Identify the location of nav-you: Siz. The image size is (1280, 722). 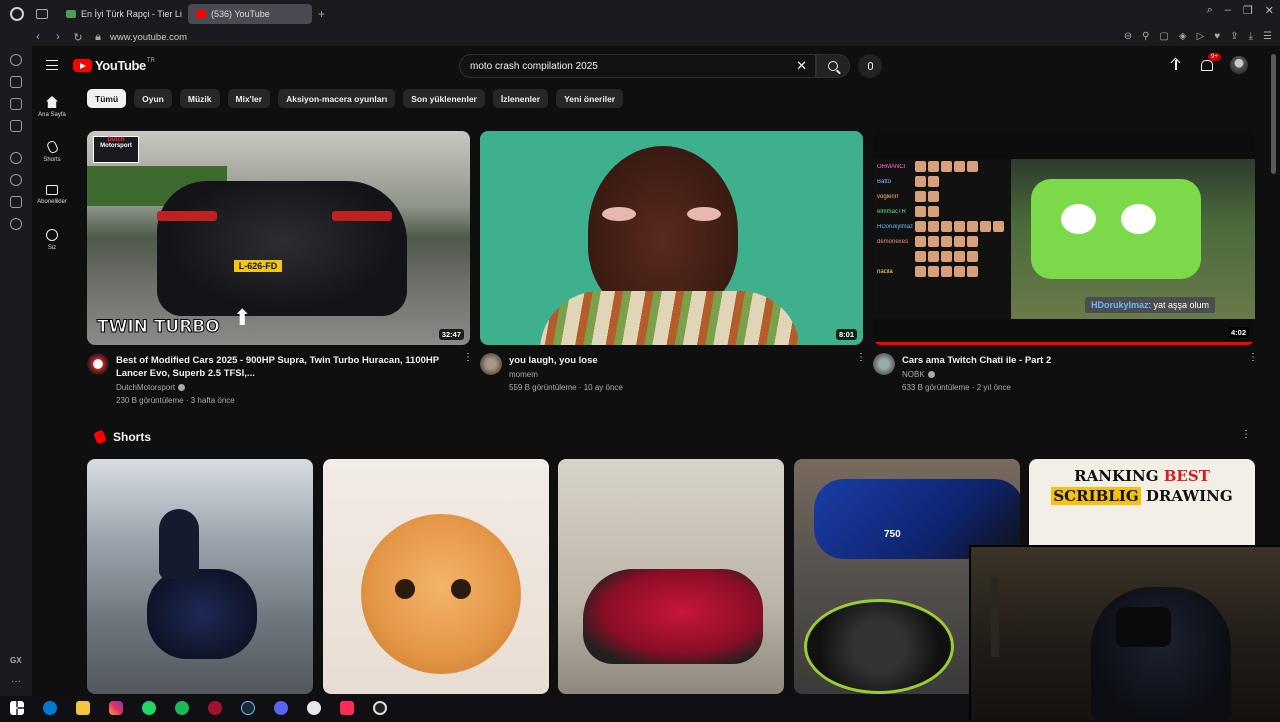
(52, 240).